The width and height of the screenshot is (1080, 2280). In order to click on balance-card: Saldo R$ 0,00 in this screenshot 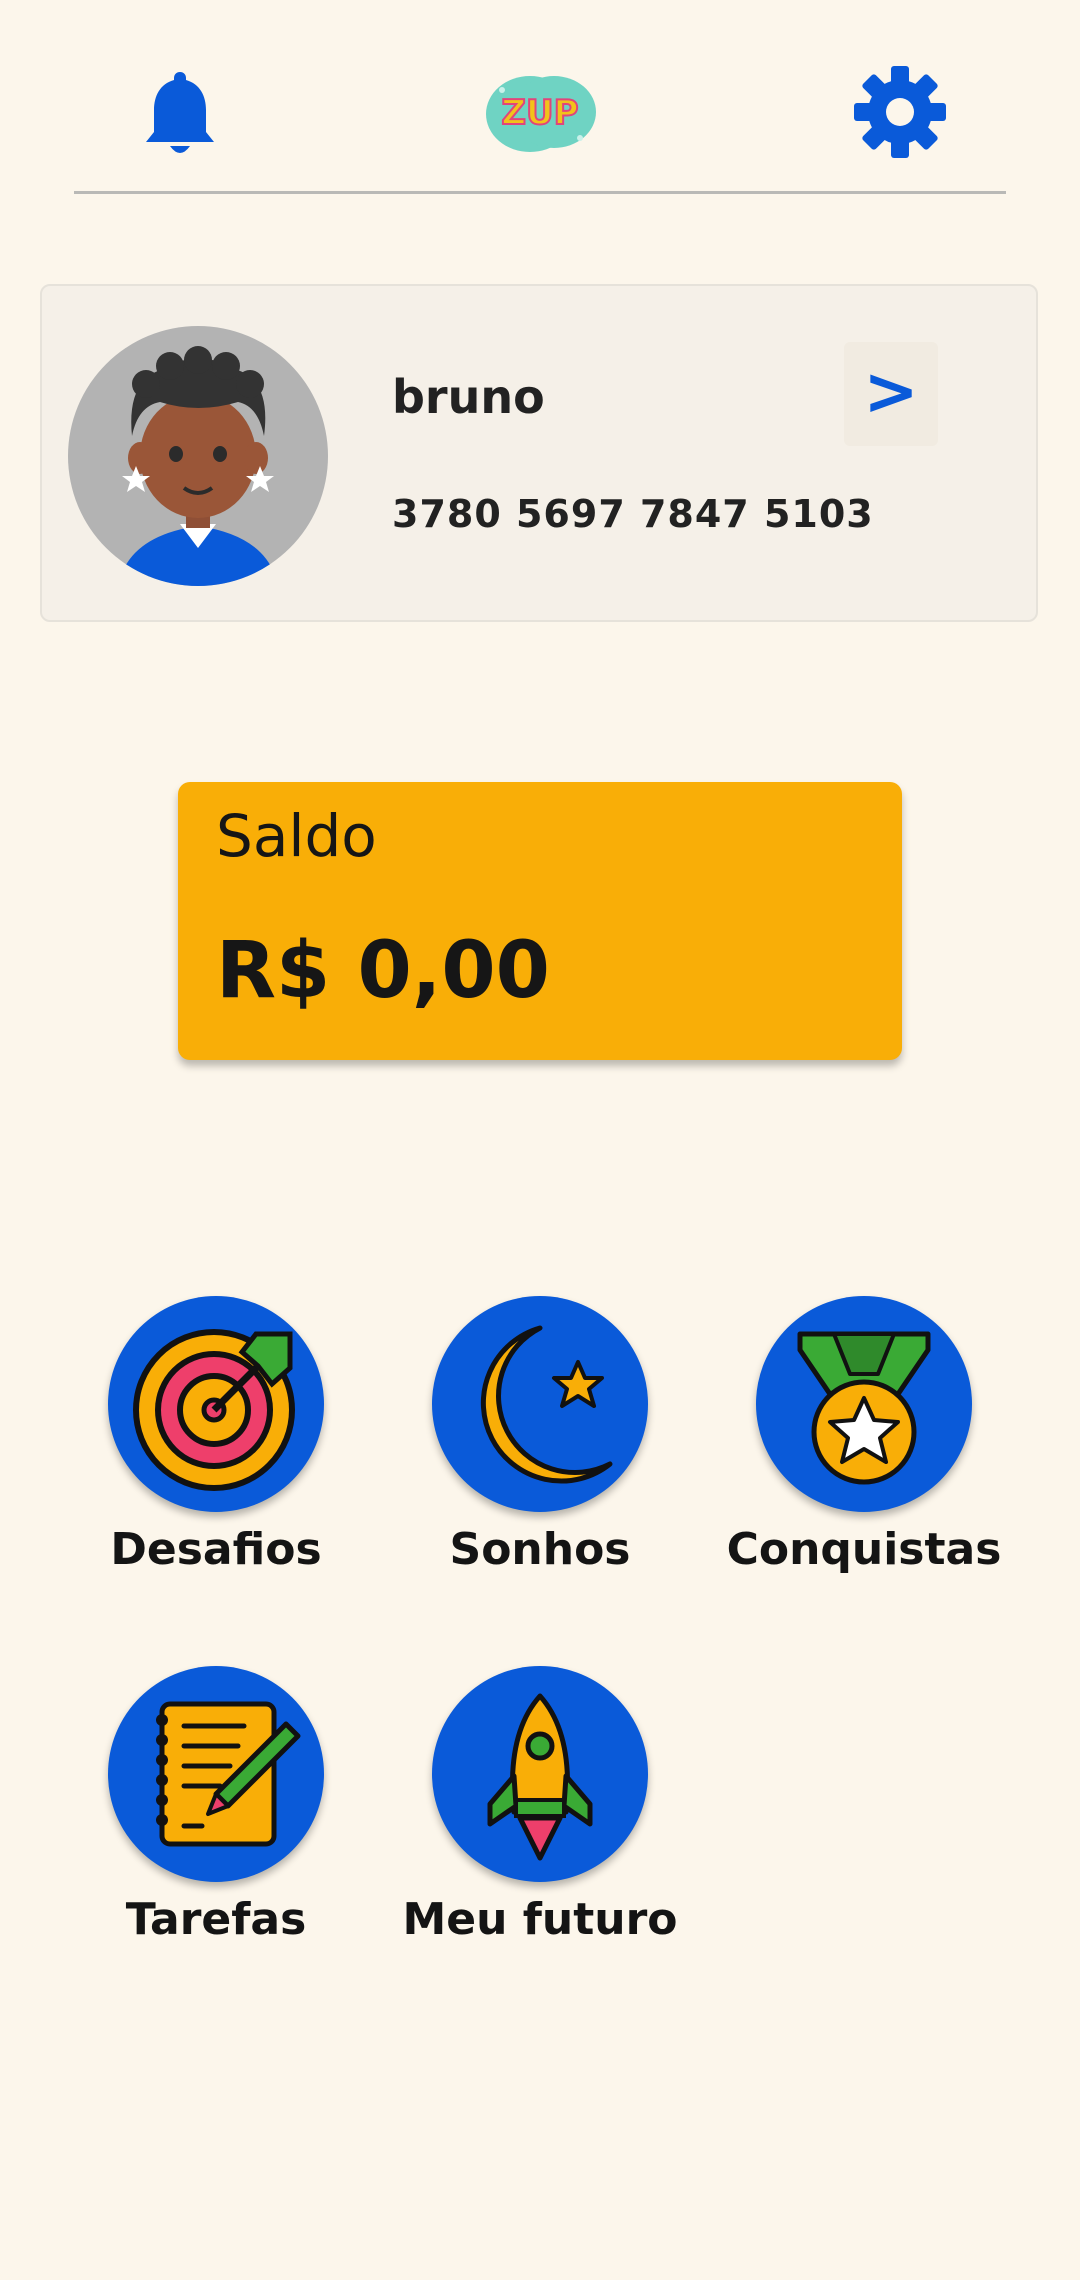, I will do `click(540, 921)`.